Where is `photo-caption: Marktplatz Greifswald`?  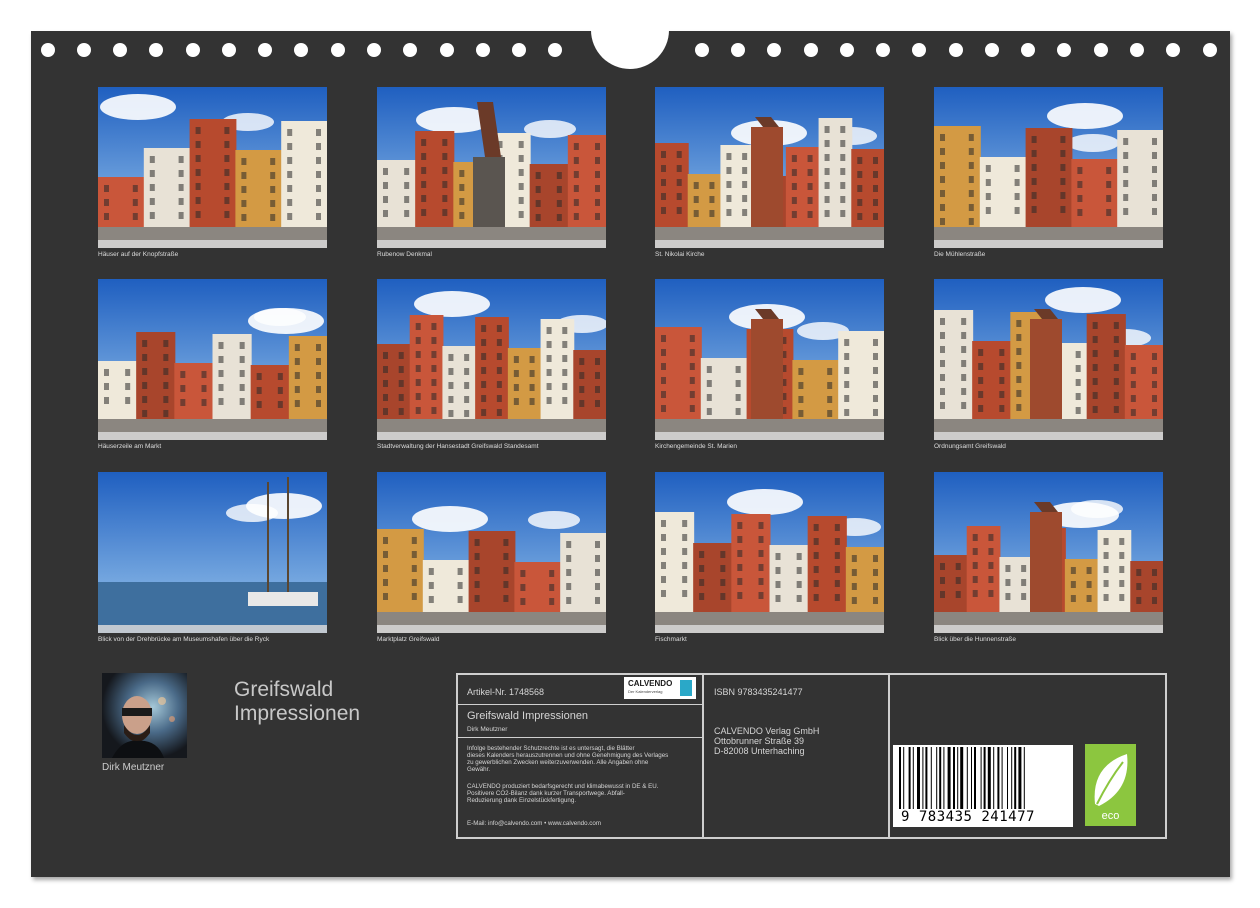
photo-caption: Marktplatz Greifswald is located at coordinates (408, 639).